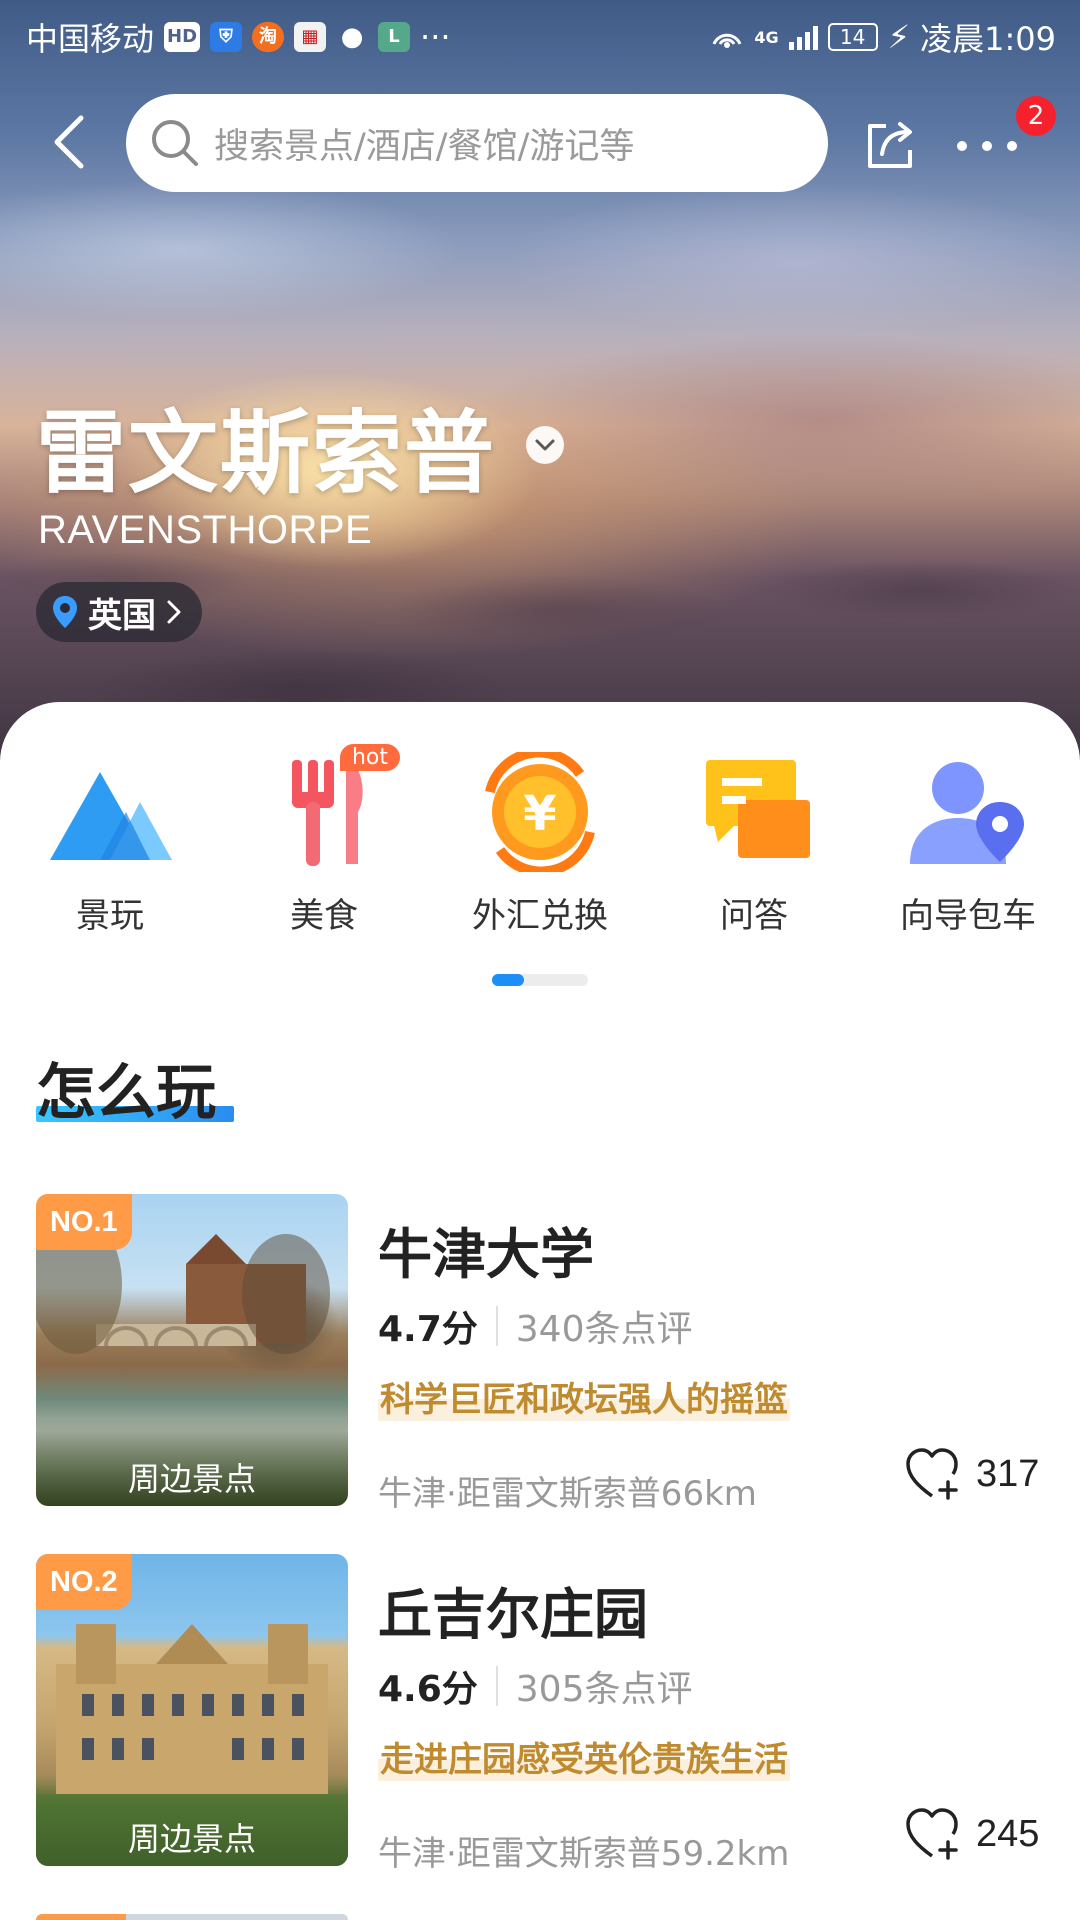 Image resolution: width=1080 pixels, height=1920 pixels. What do you see at coordinates (310, 37) in the screenshot?
I see `gov-app-icon: ▦` at bounding box center [310, 37].